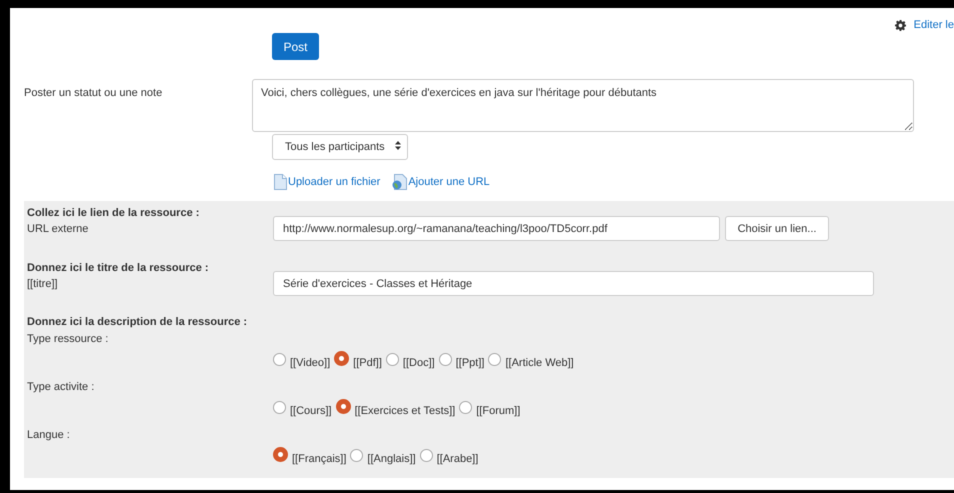  What do you see at coordinates (334, 182) in the screenshot?
I see `attachment-link: Uploader un fichier` at bounding box center [334, 182].